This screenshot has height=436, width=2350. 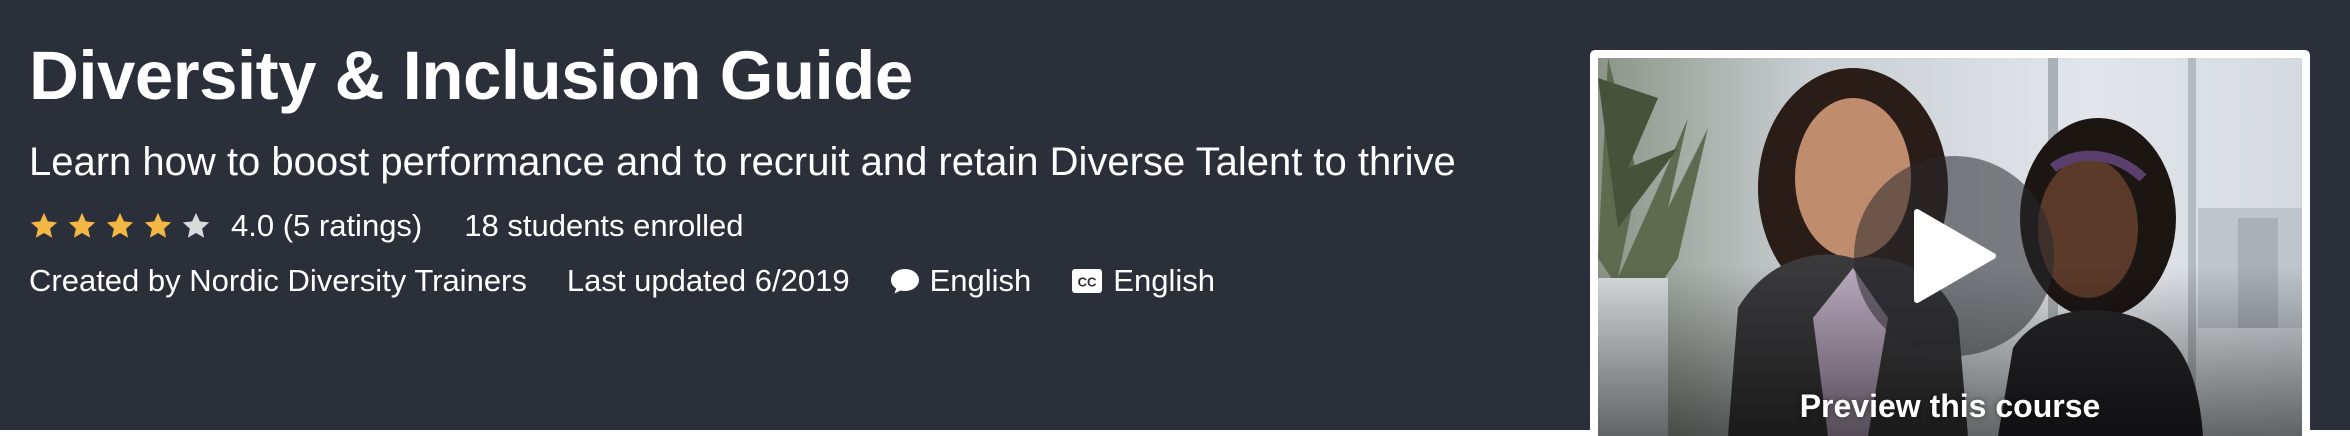 I want to click on rating-label: 4.0 (5 ratings), so click(x=326, y=226).